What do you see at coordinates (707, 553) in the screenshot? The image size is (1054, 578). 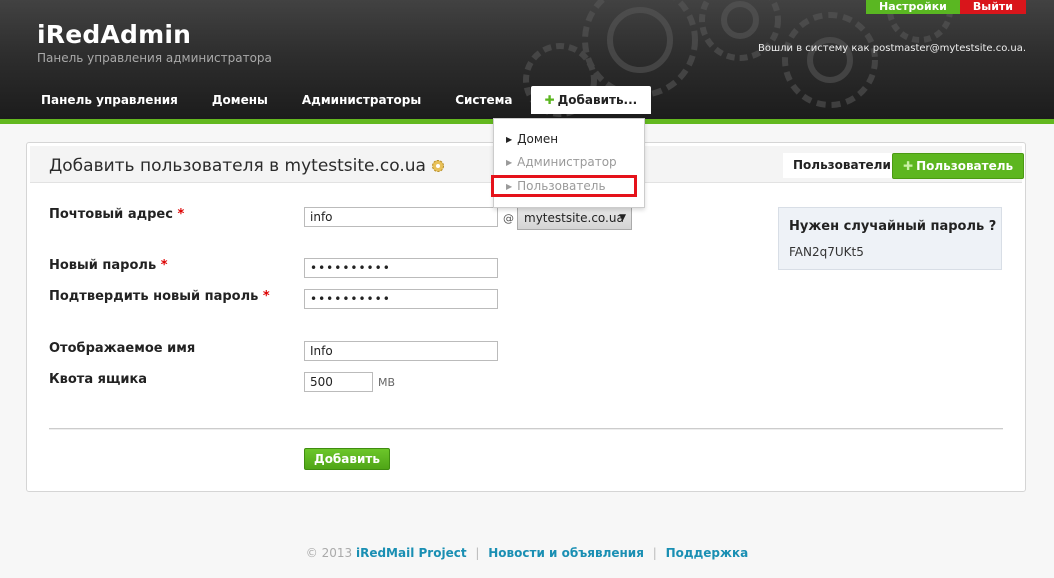 I see `footer-support-link: Поддержка` at bounding box center [707, 553].